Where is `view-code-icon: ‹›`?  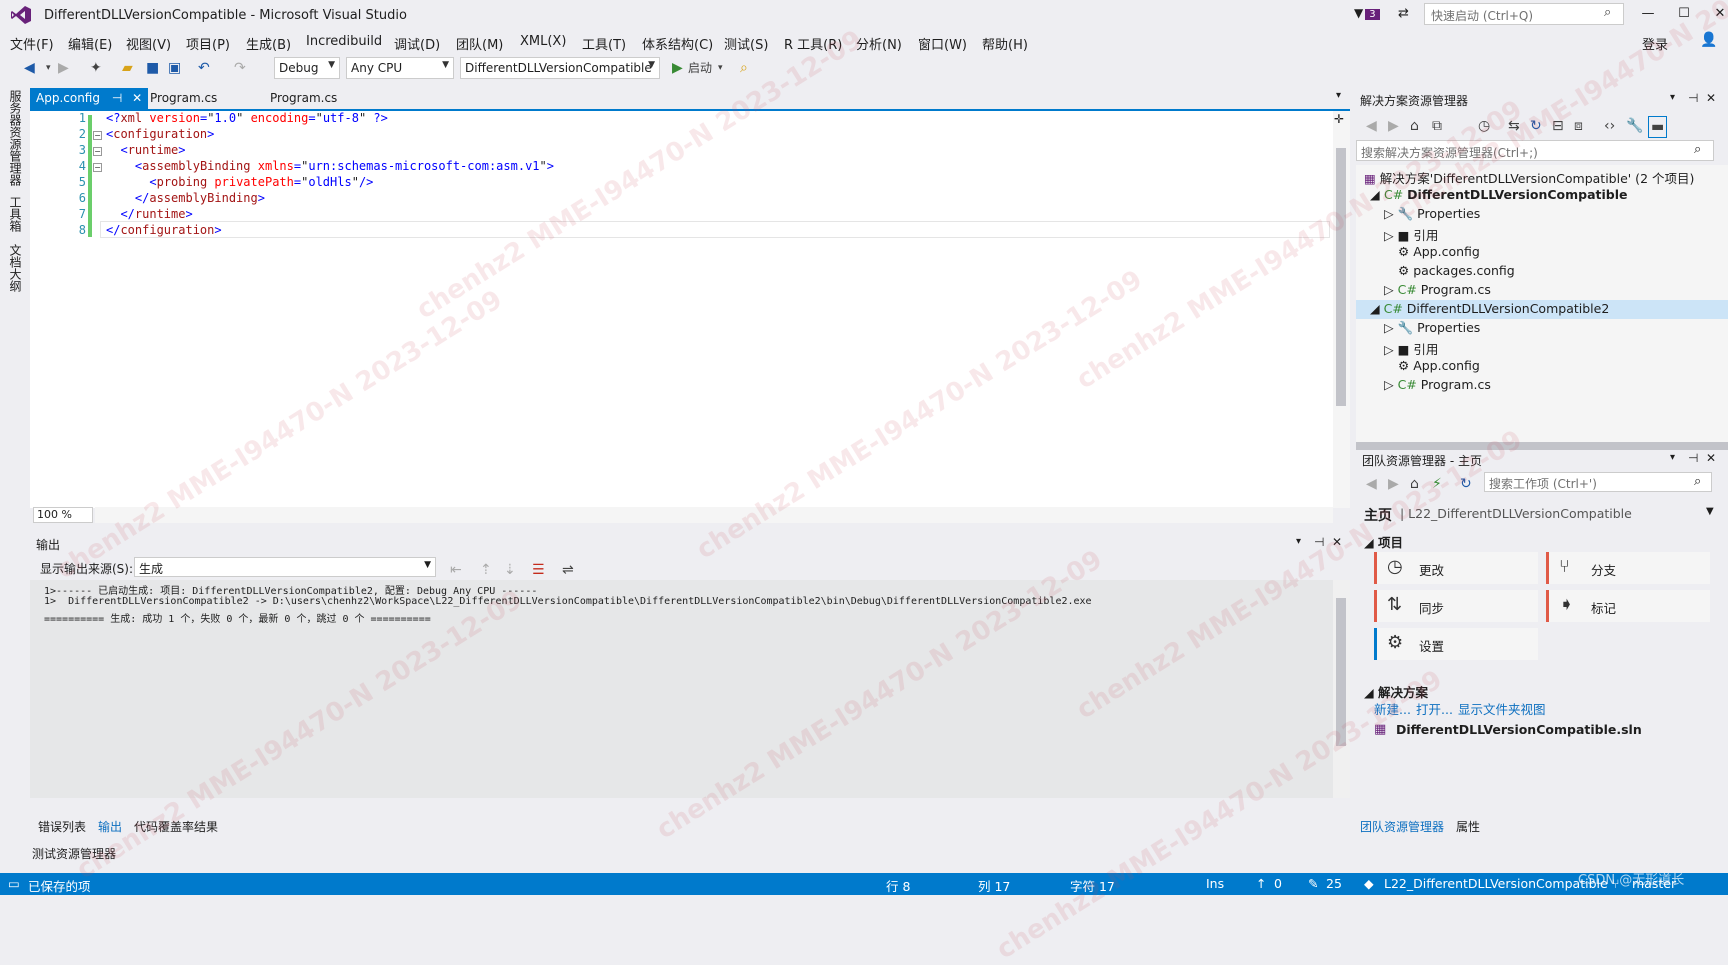
view-code-icon: ‹› is located at coordinates (1609, 126).